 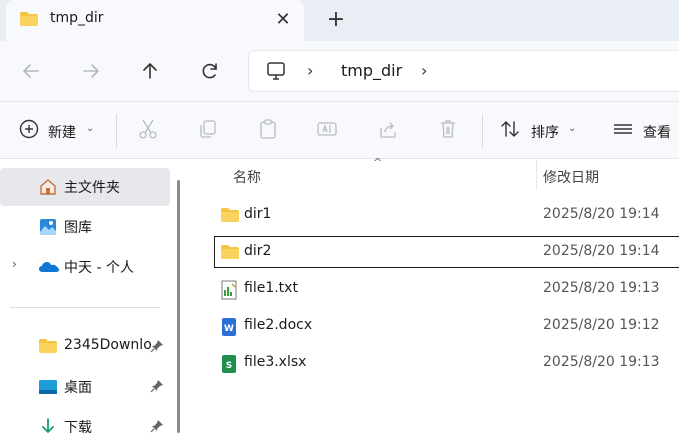 I want to click on sidebar-item-label: 桌面, so click(x=78, y=388).